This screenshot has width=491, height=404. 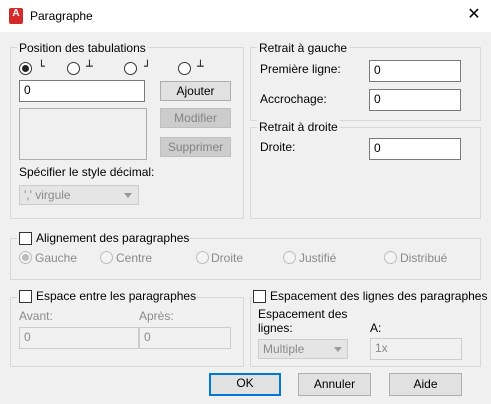 What do you see at coordinates (73, 68) in the screenshot?
I see `tab-center-radio` at bounding box center [73, 68].